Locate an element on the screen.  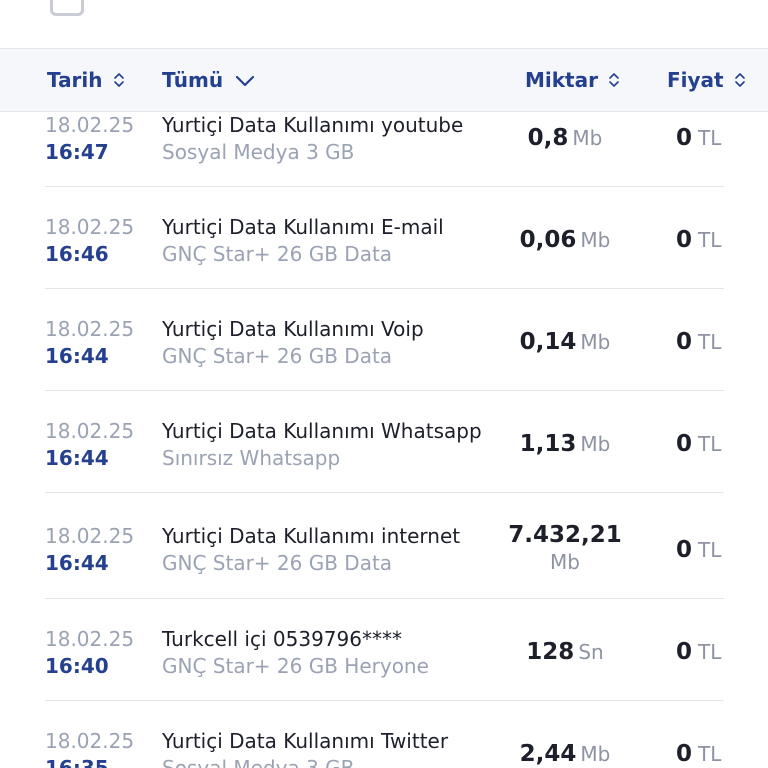
row-title: Turkcell içi 0539796**** is located at coordinates (282, 639).